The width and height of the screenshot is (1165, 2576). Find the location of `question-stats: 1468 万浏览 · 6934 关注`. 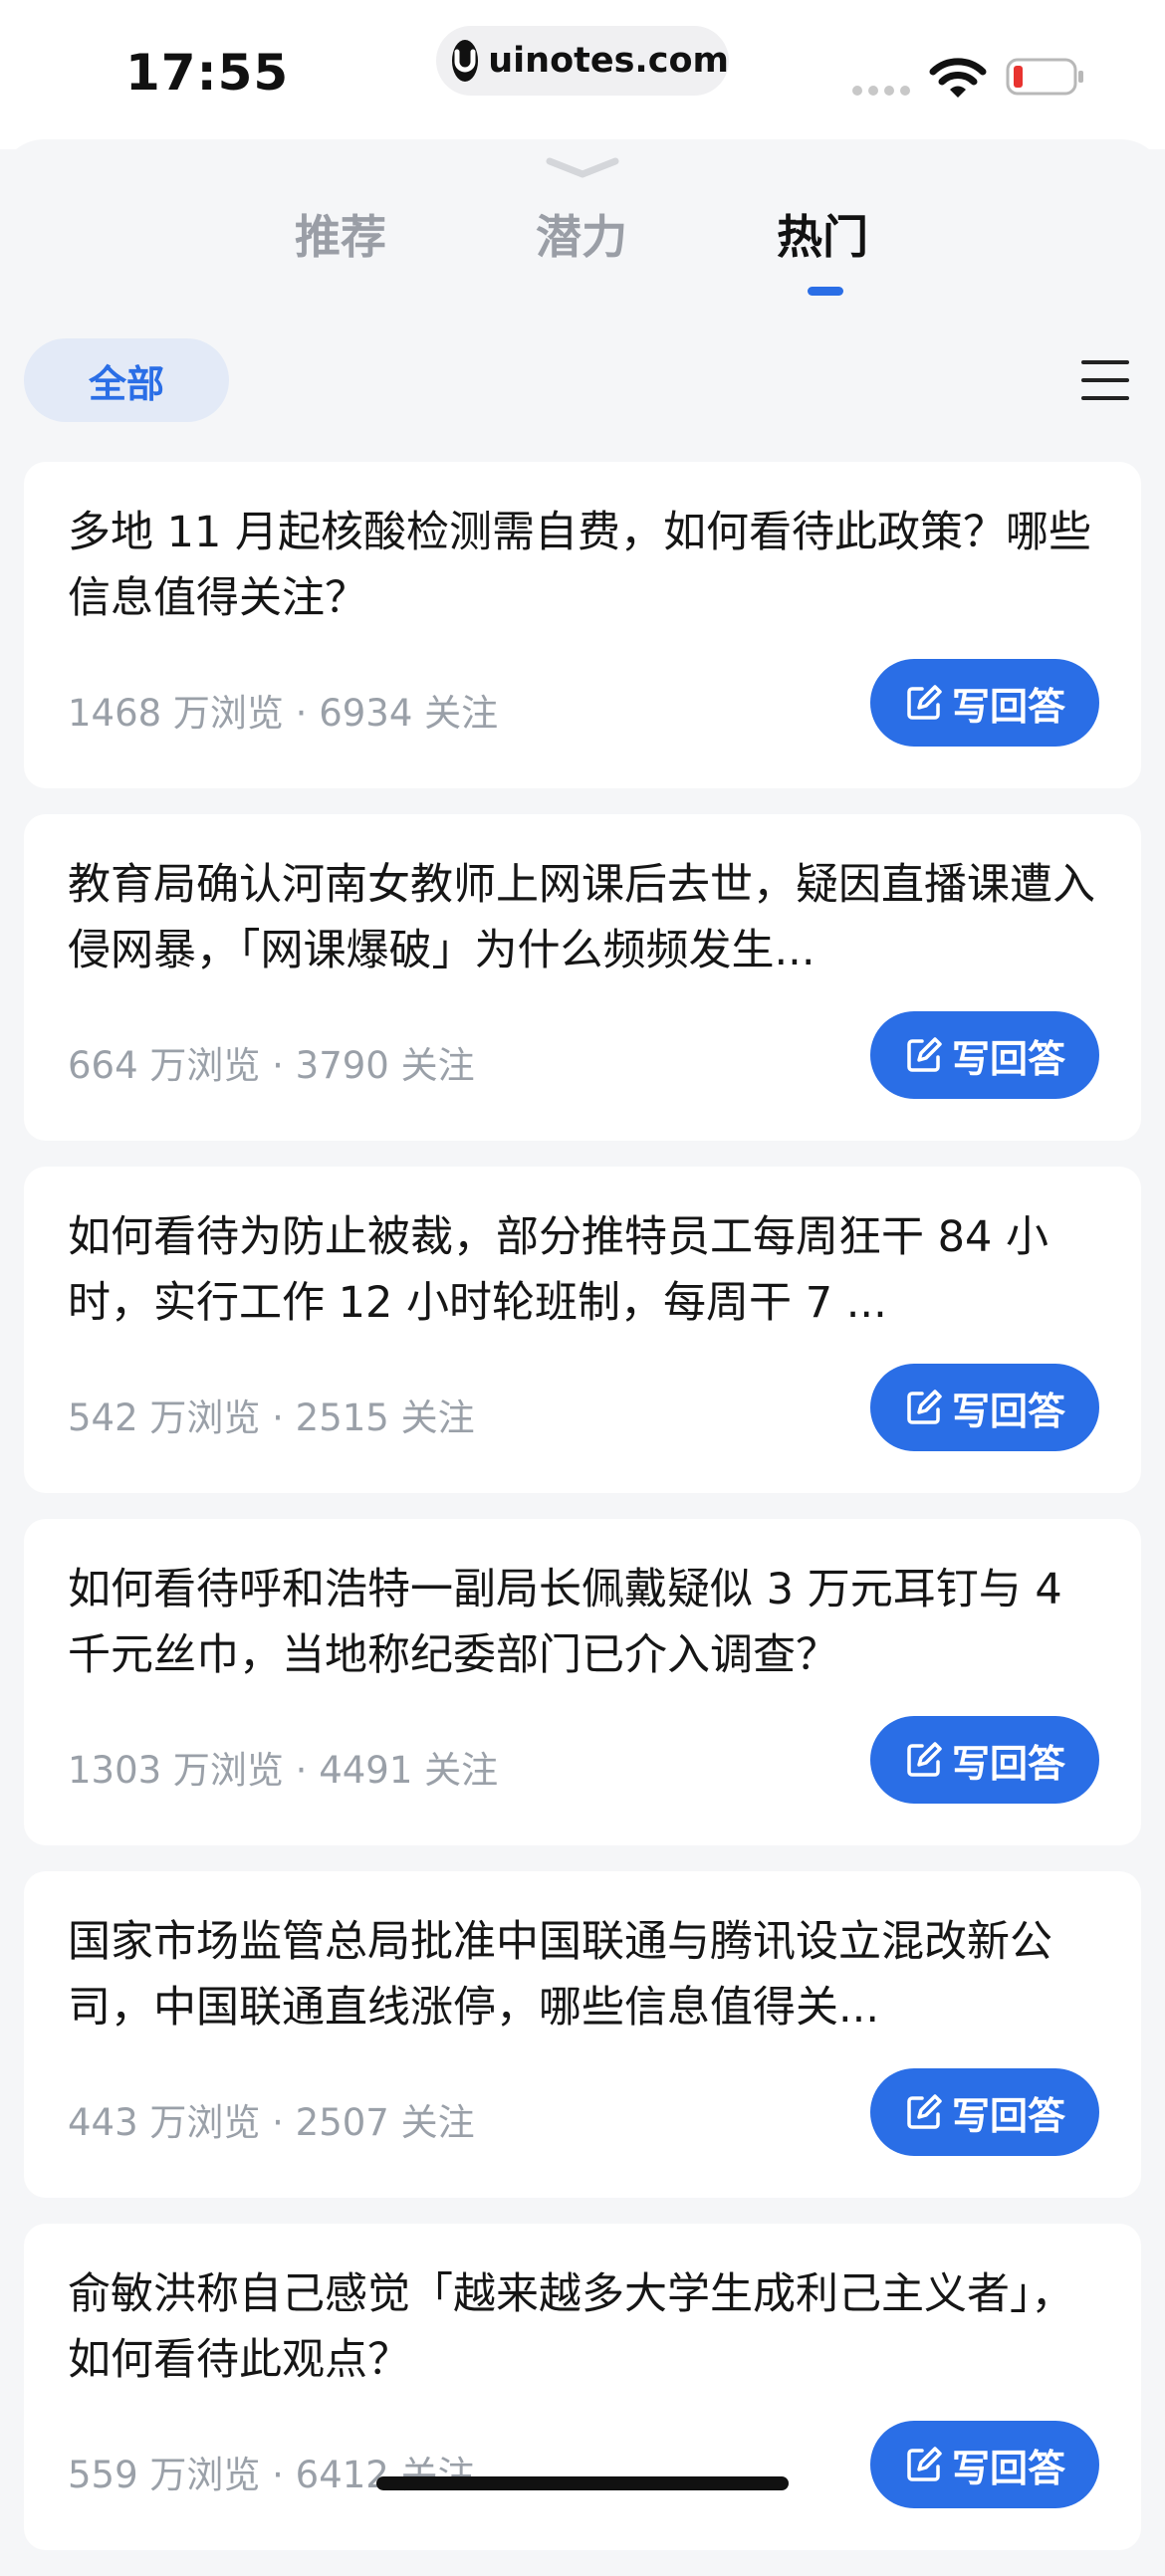

question-stats: 1468 万浏览 · 6934 关注 is located at coordinates (284, 713).